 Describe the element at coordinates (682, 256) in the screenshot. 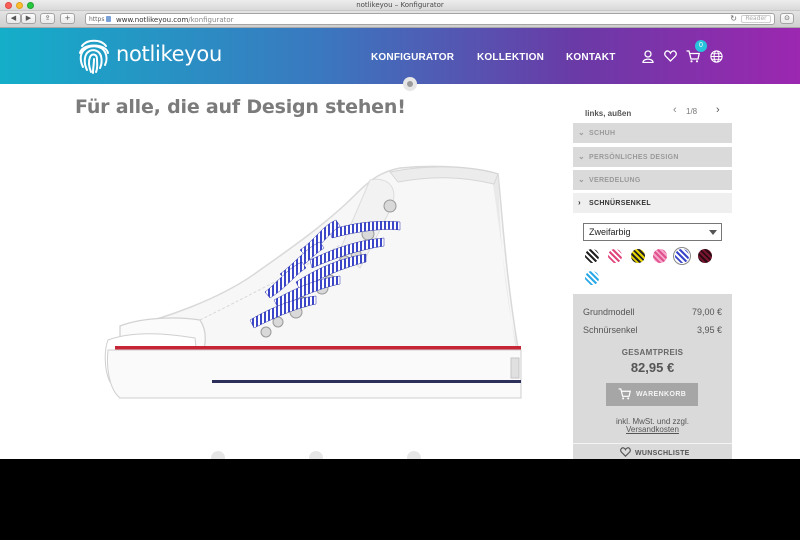

I see `swatch-blue-white` at that location.